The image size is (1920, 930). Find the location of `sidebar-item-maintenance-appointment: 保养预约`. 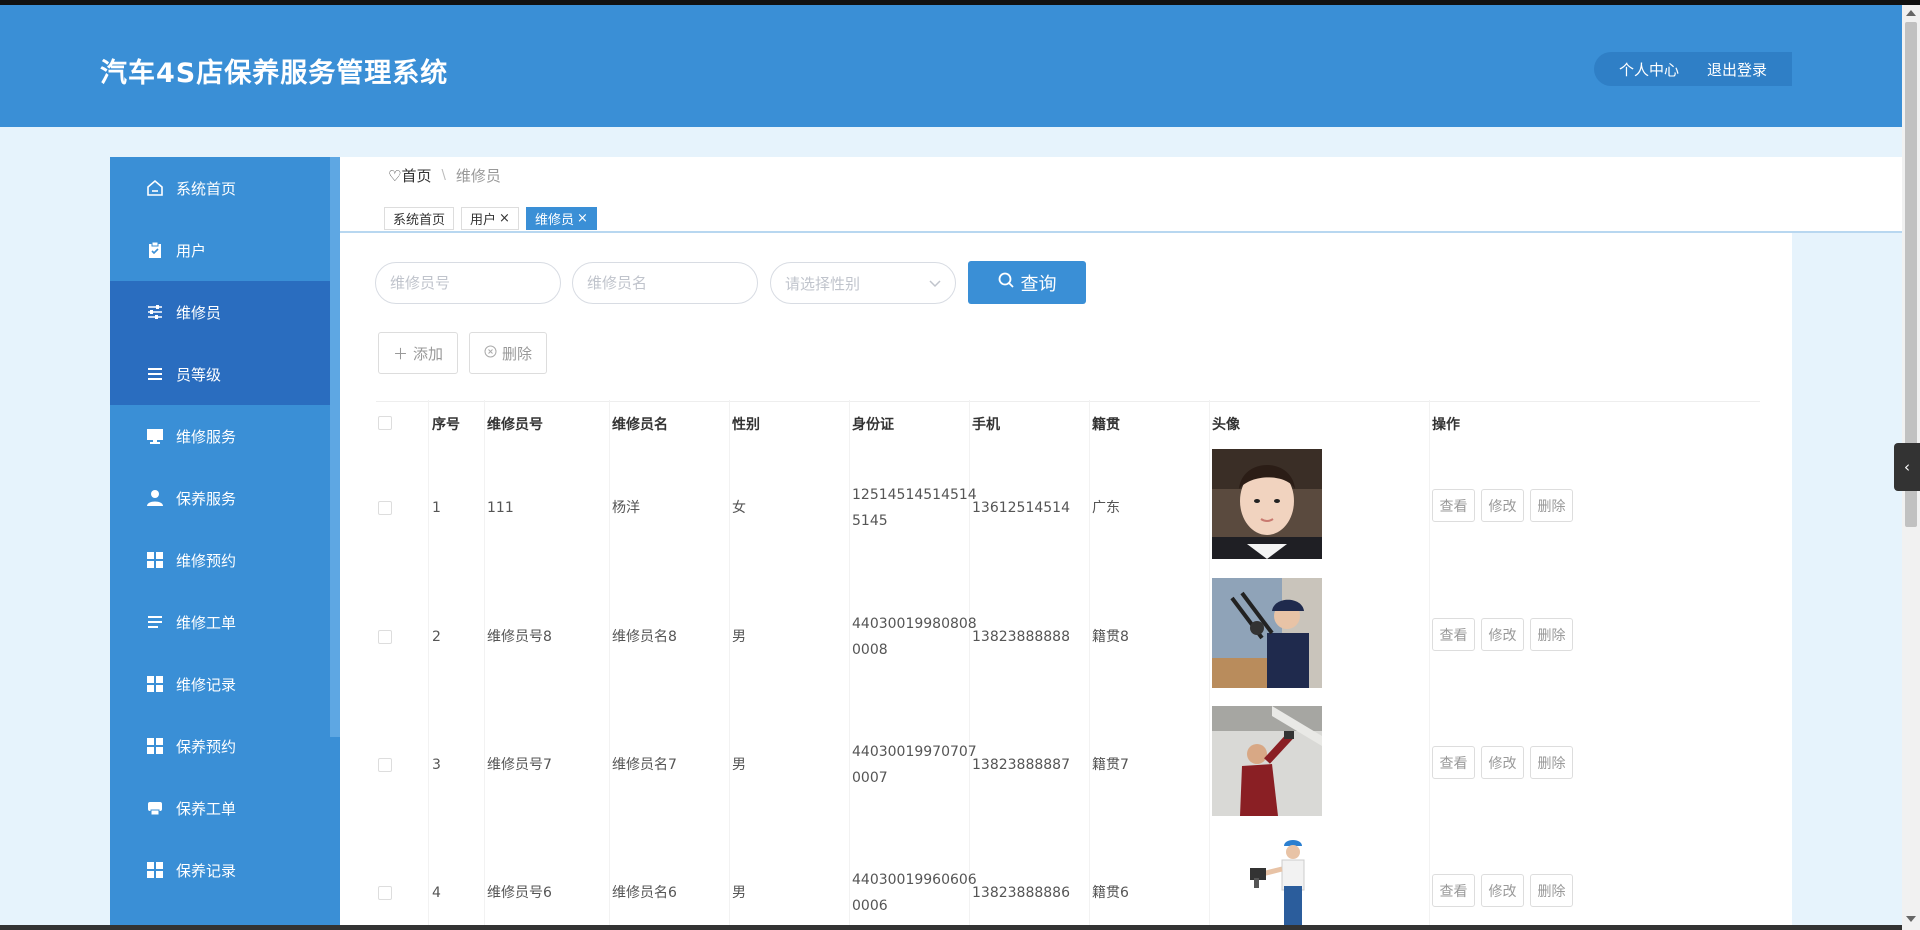

sidebar-item-maintenance-appointment: 保养预约 is located at coordinates (225, 746).